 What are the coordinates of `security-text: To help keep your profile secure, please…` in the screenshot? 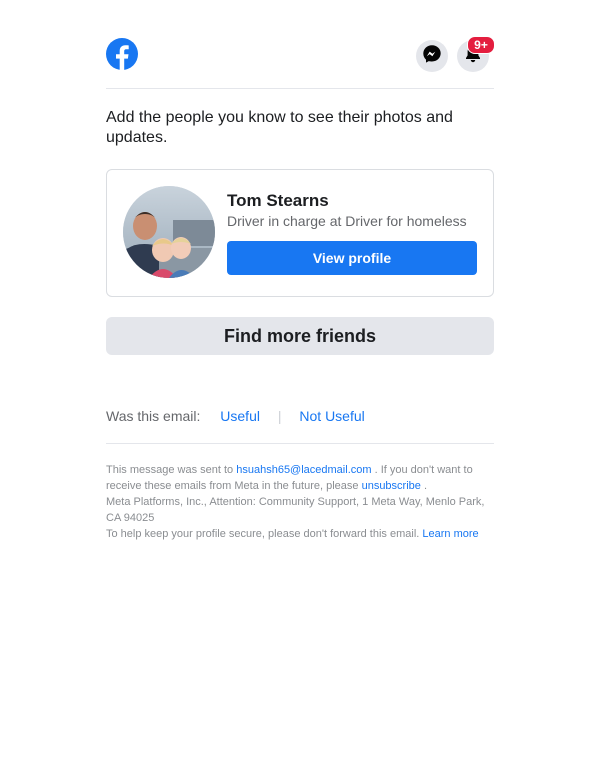 It's located at (263, 534).